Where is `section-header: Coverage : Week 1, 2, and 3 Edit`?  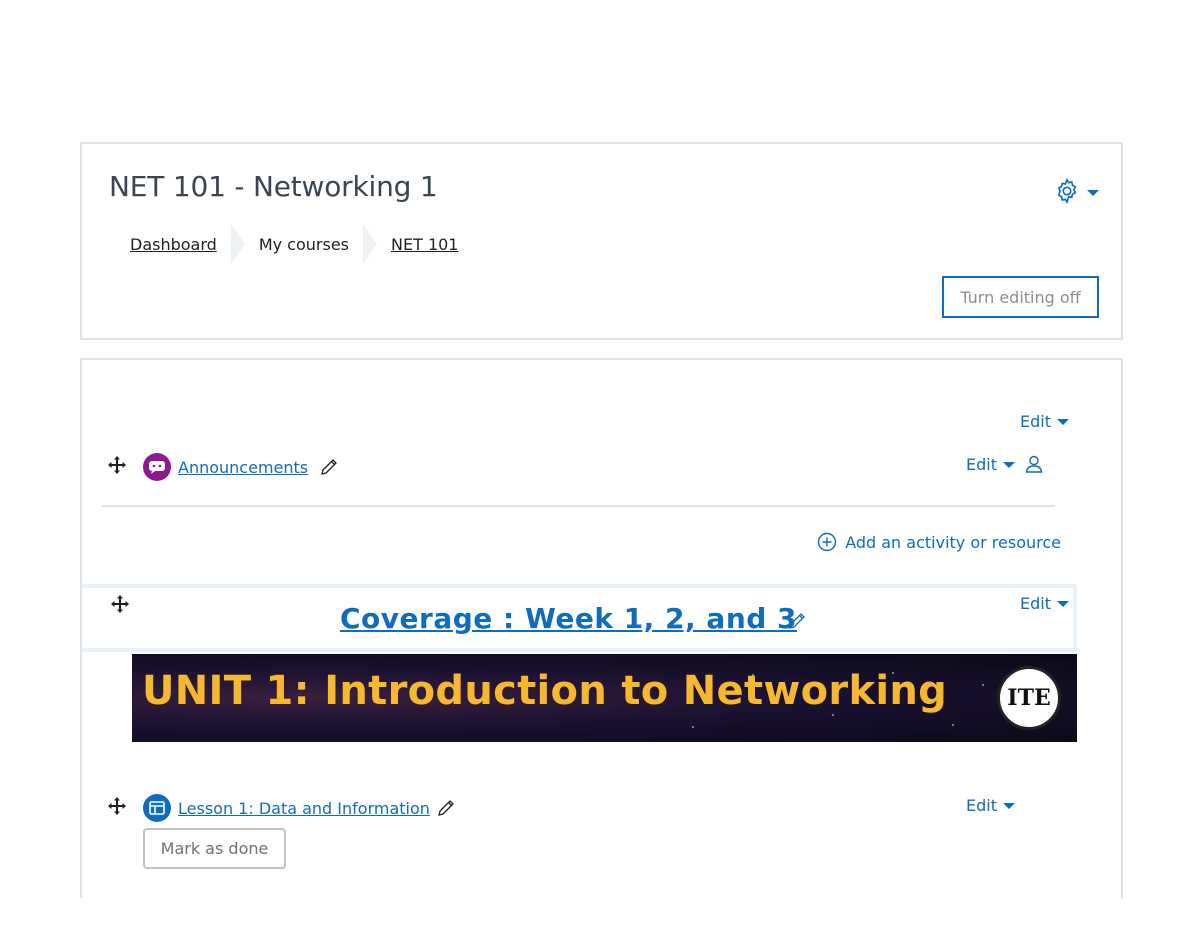
section-header: Coverage : Week 1, 2, and 3 Edit is located at coordinates (579, 618).